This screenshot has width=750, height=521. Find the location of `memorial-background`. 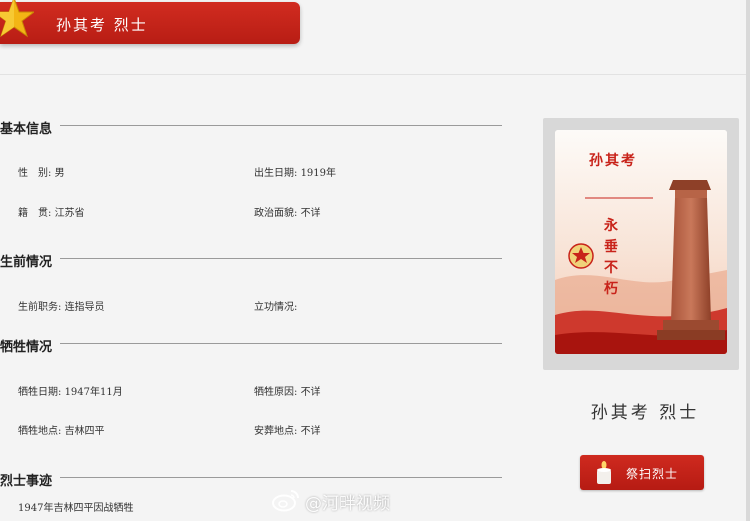

memorial-background is located at coordinates (641, 242).